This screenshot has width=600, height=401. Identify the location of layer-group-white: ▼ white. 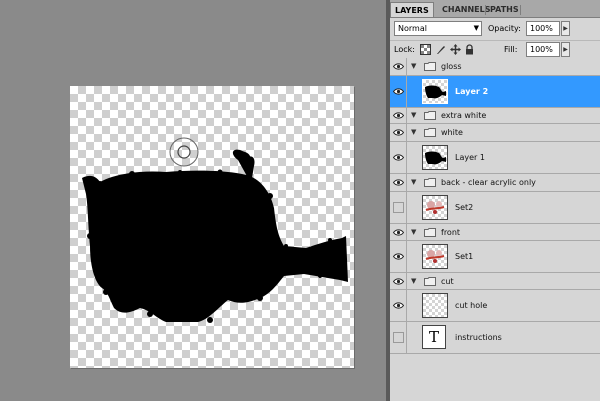
(495, 133).